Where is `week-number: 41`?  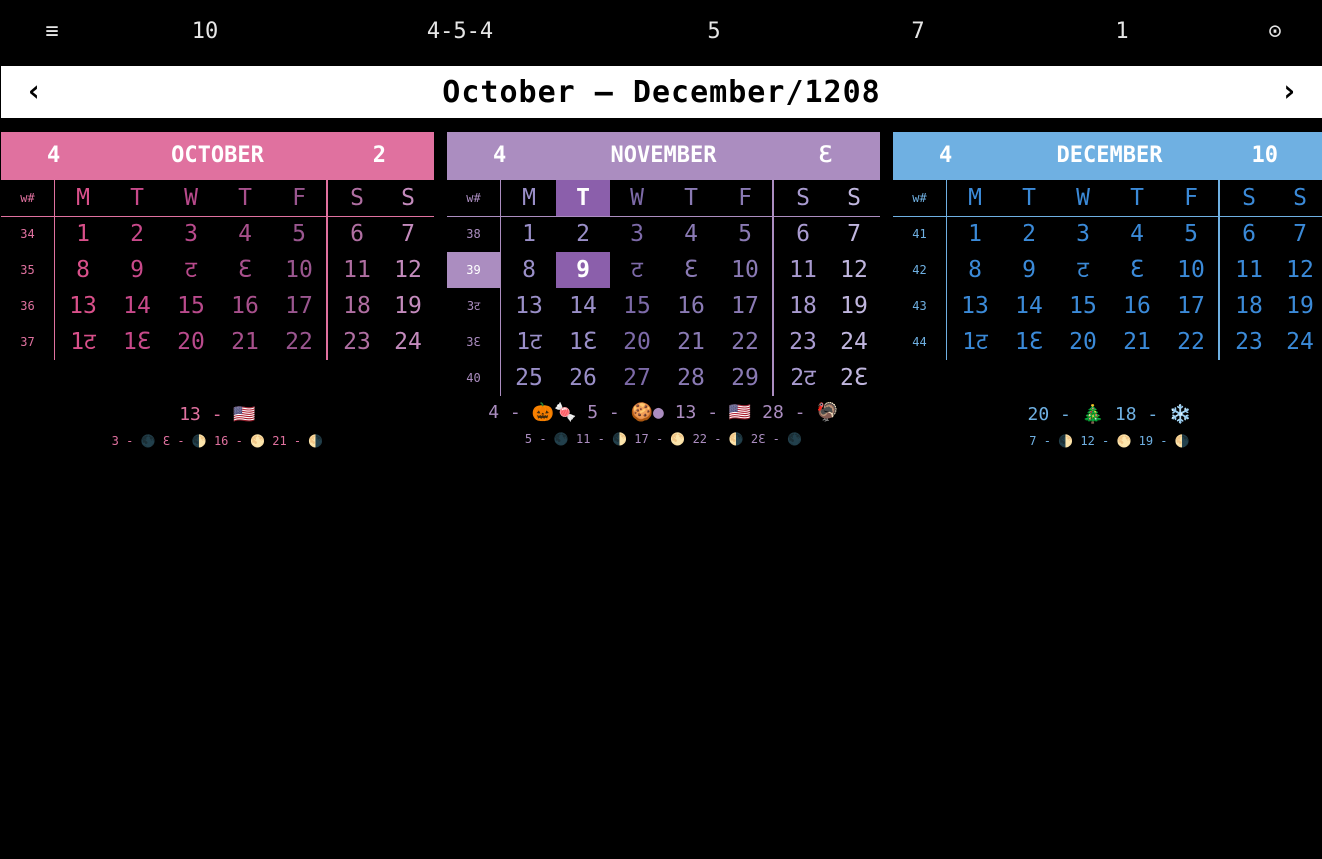
week-number: 41 is located at coordinates (919, 234).